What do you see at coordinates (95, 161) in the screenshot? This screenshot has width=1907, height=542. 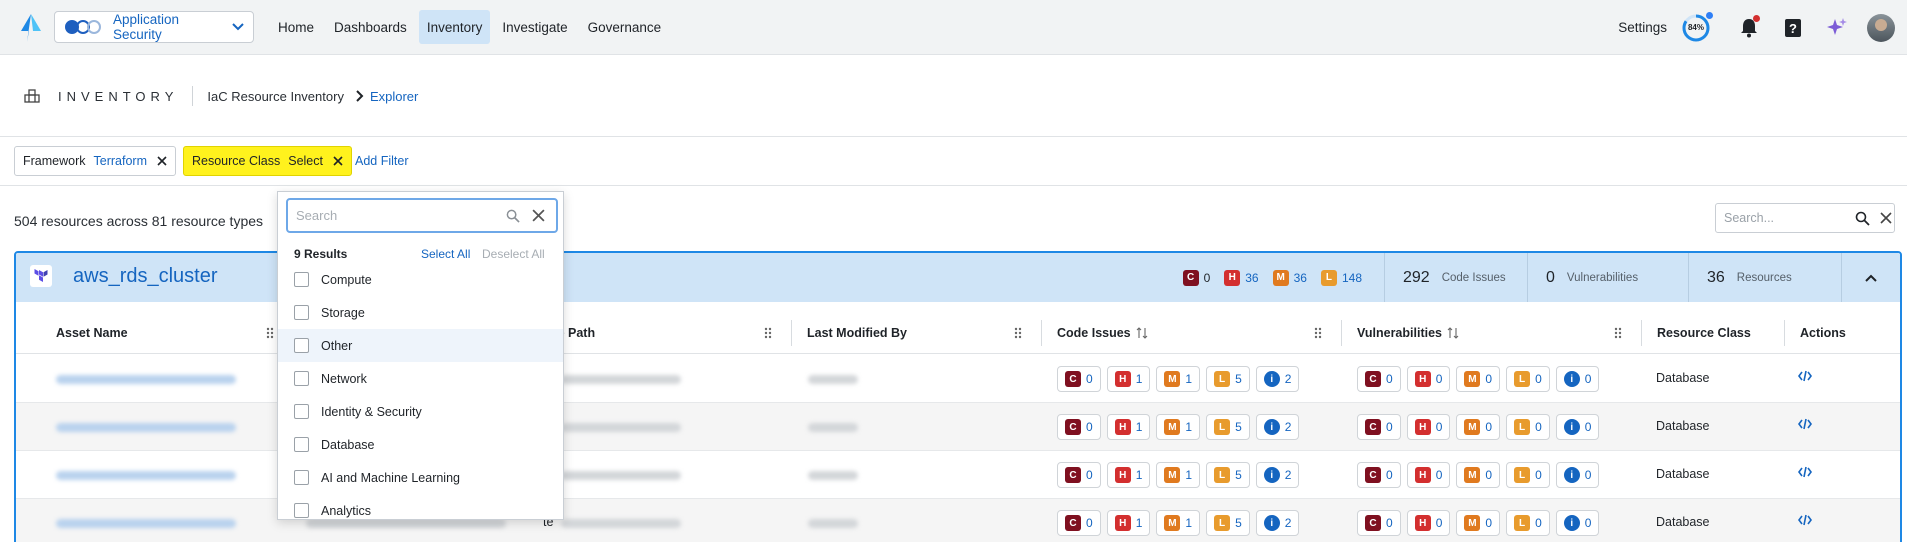 I see `filter-chip-framework: Framework Terraform` at bounding box center [95, 161].